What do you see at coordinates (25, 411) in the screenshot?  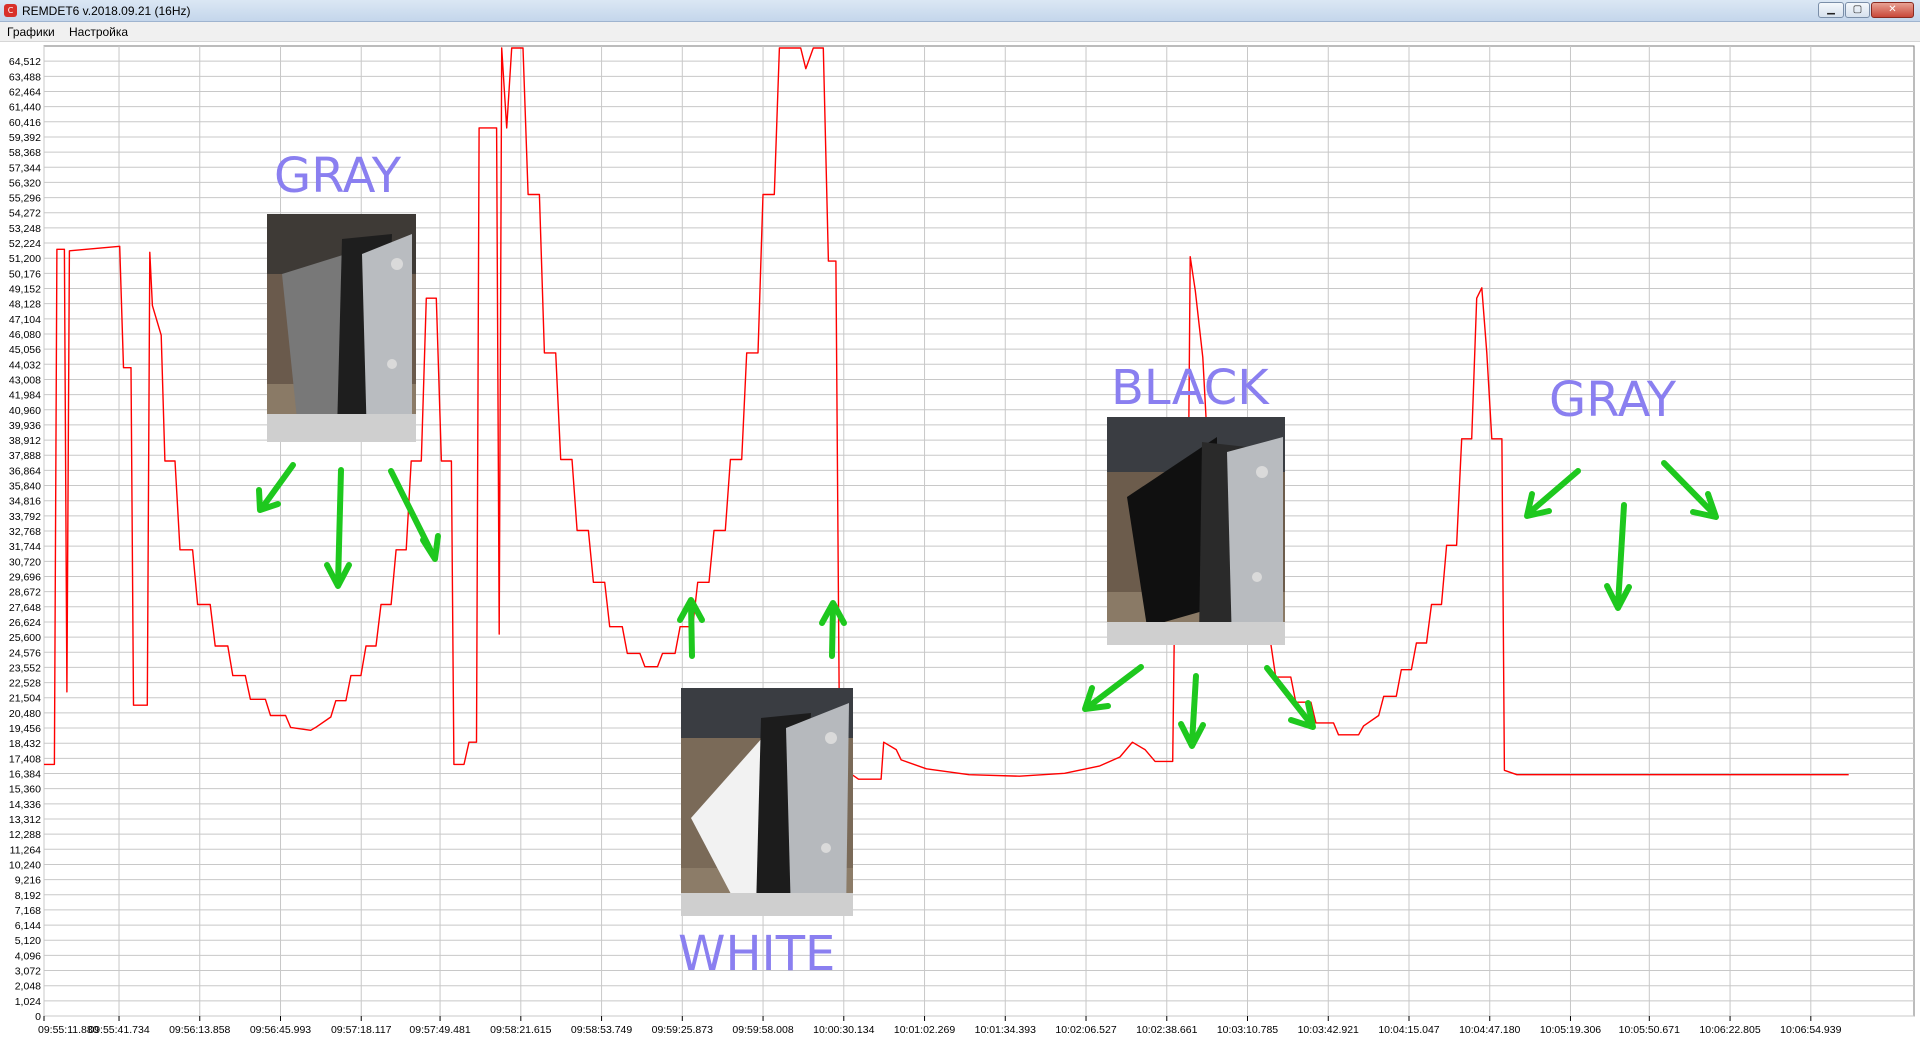 I see `y-tick-label: 40,960` at bounding box center [25, 411].